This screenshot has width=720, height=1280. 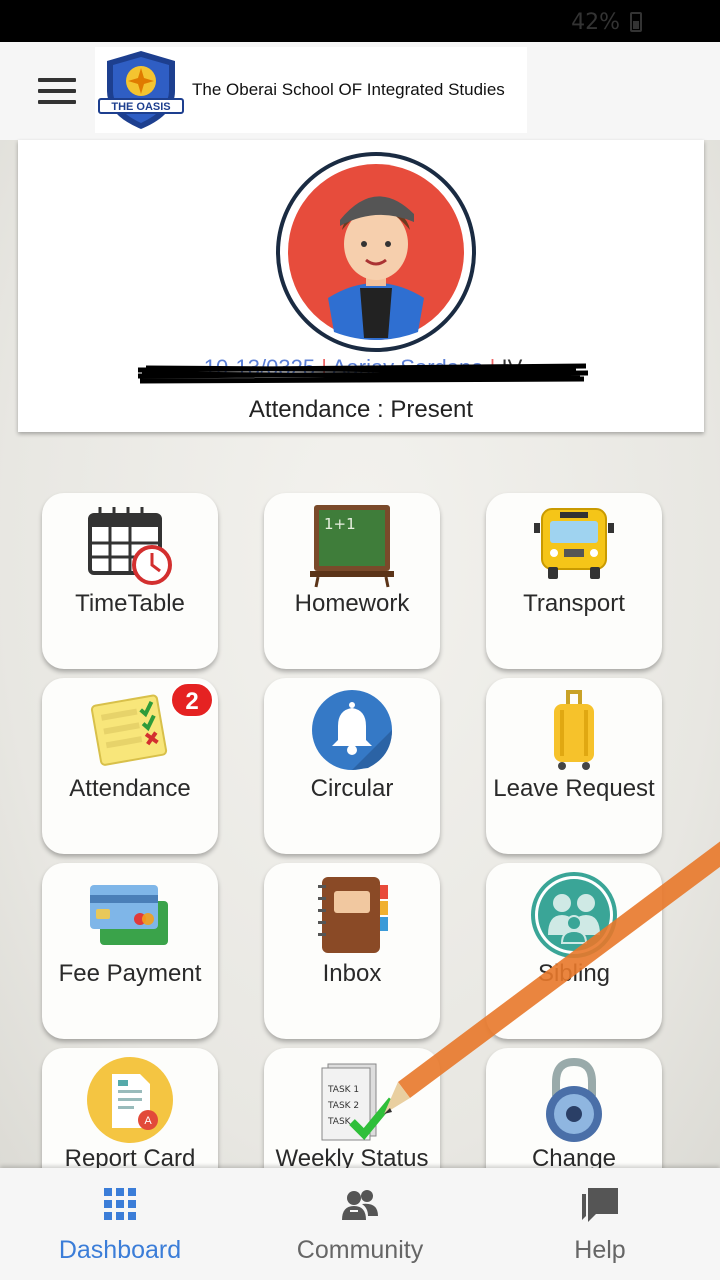 I want to click on tile-circular: Circular, so click(x=352, y=766).